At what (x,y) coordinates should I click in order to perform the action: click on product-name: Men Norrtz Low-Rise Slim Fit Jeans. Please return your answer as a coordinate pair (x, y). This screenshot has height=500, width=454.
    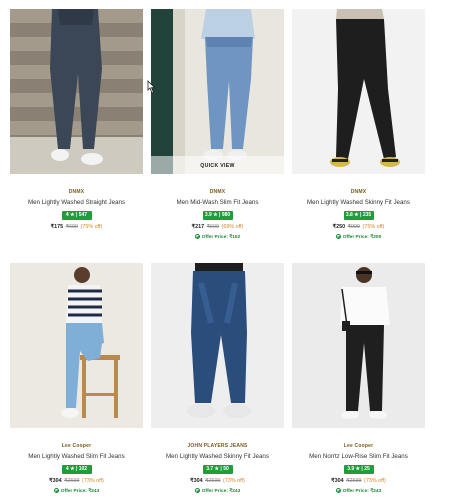
    Looking at the image, I should click on (358, 456).